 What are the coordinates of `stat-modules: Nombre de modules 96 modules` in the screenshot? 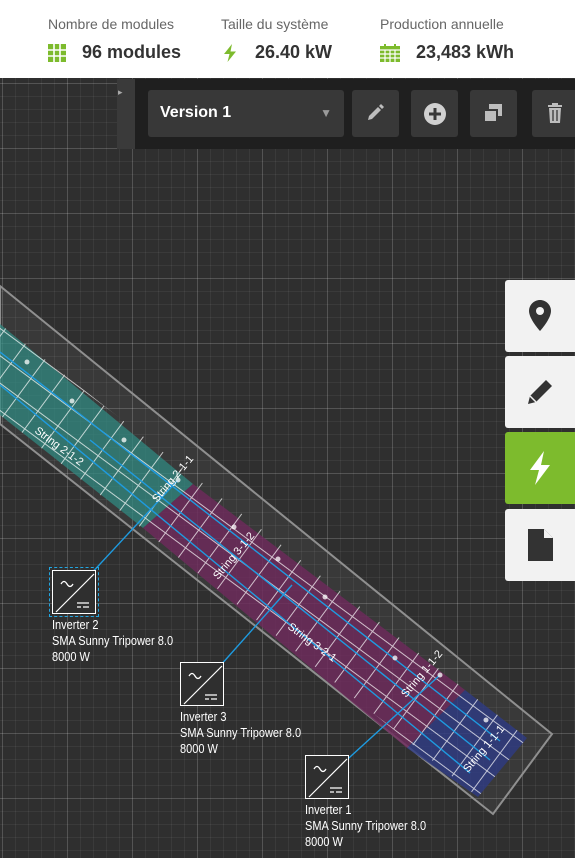 It's located at (114, 39).